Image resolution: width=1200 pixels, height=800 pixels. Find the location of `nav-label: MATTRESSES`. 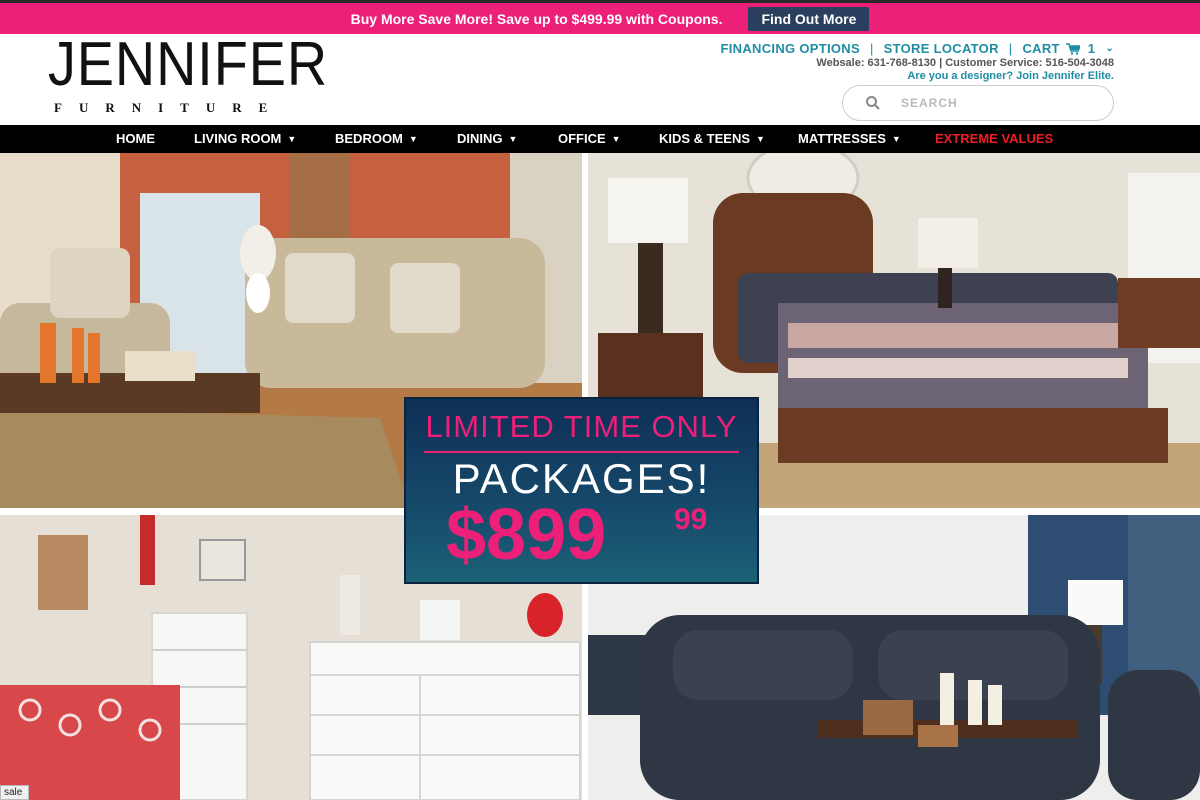

nav-label: MATTRESSES is located at coordinates (842, 138).